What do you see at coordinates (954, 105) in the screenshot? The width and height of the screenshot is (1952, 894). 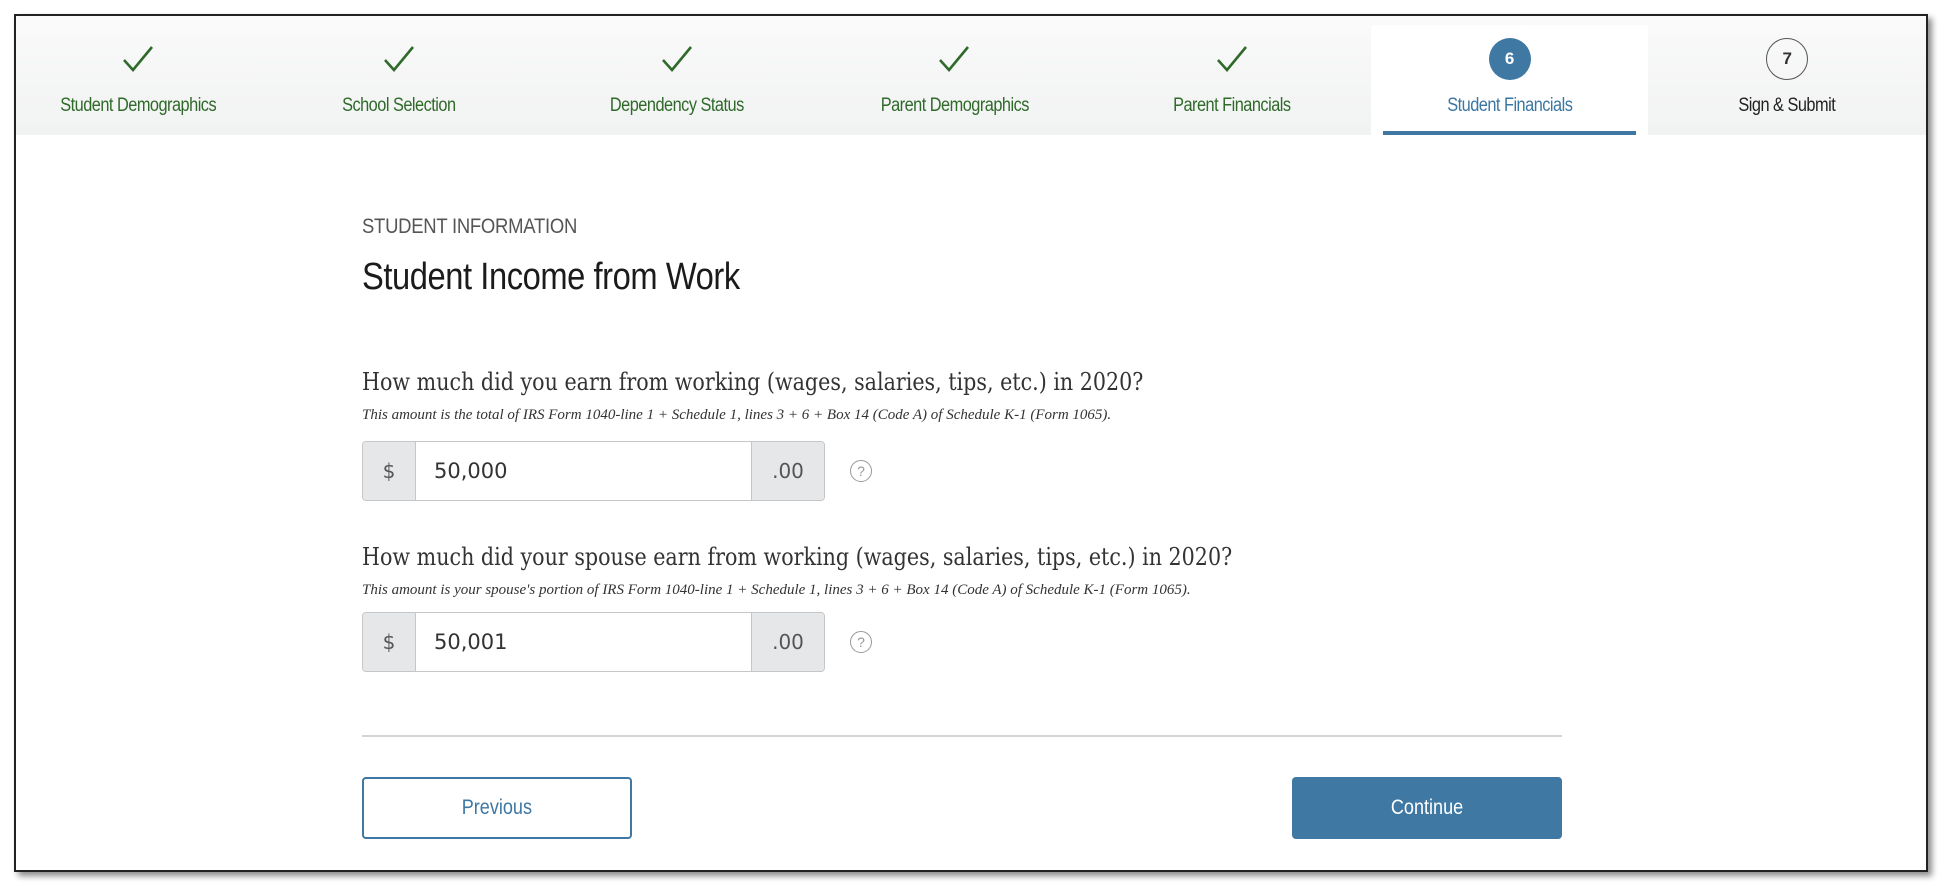 I see `step-label: Parent Demographics` at bounding box center [954, 105].